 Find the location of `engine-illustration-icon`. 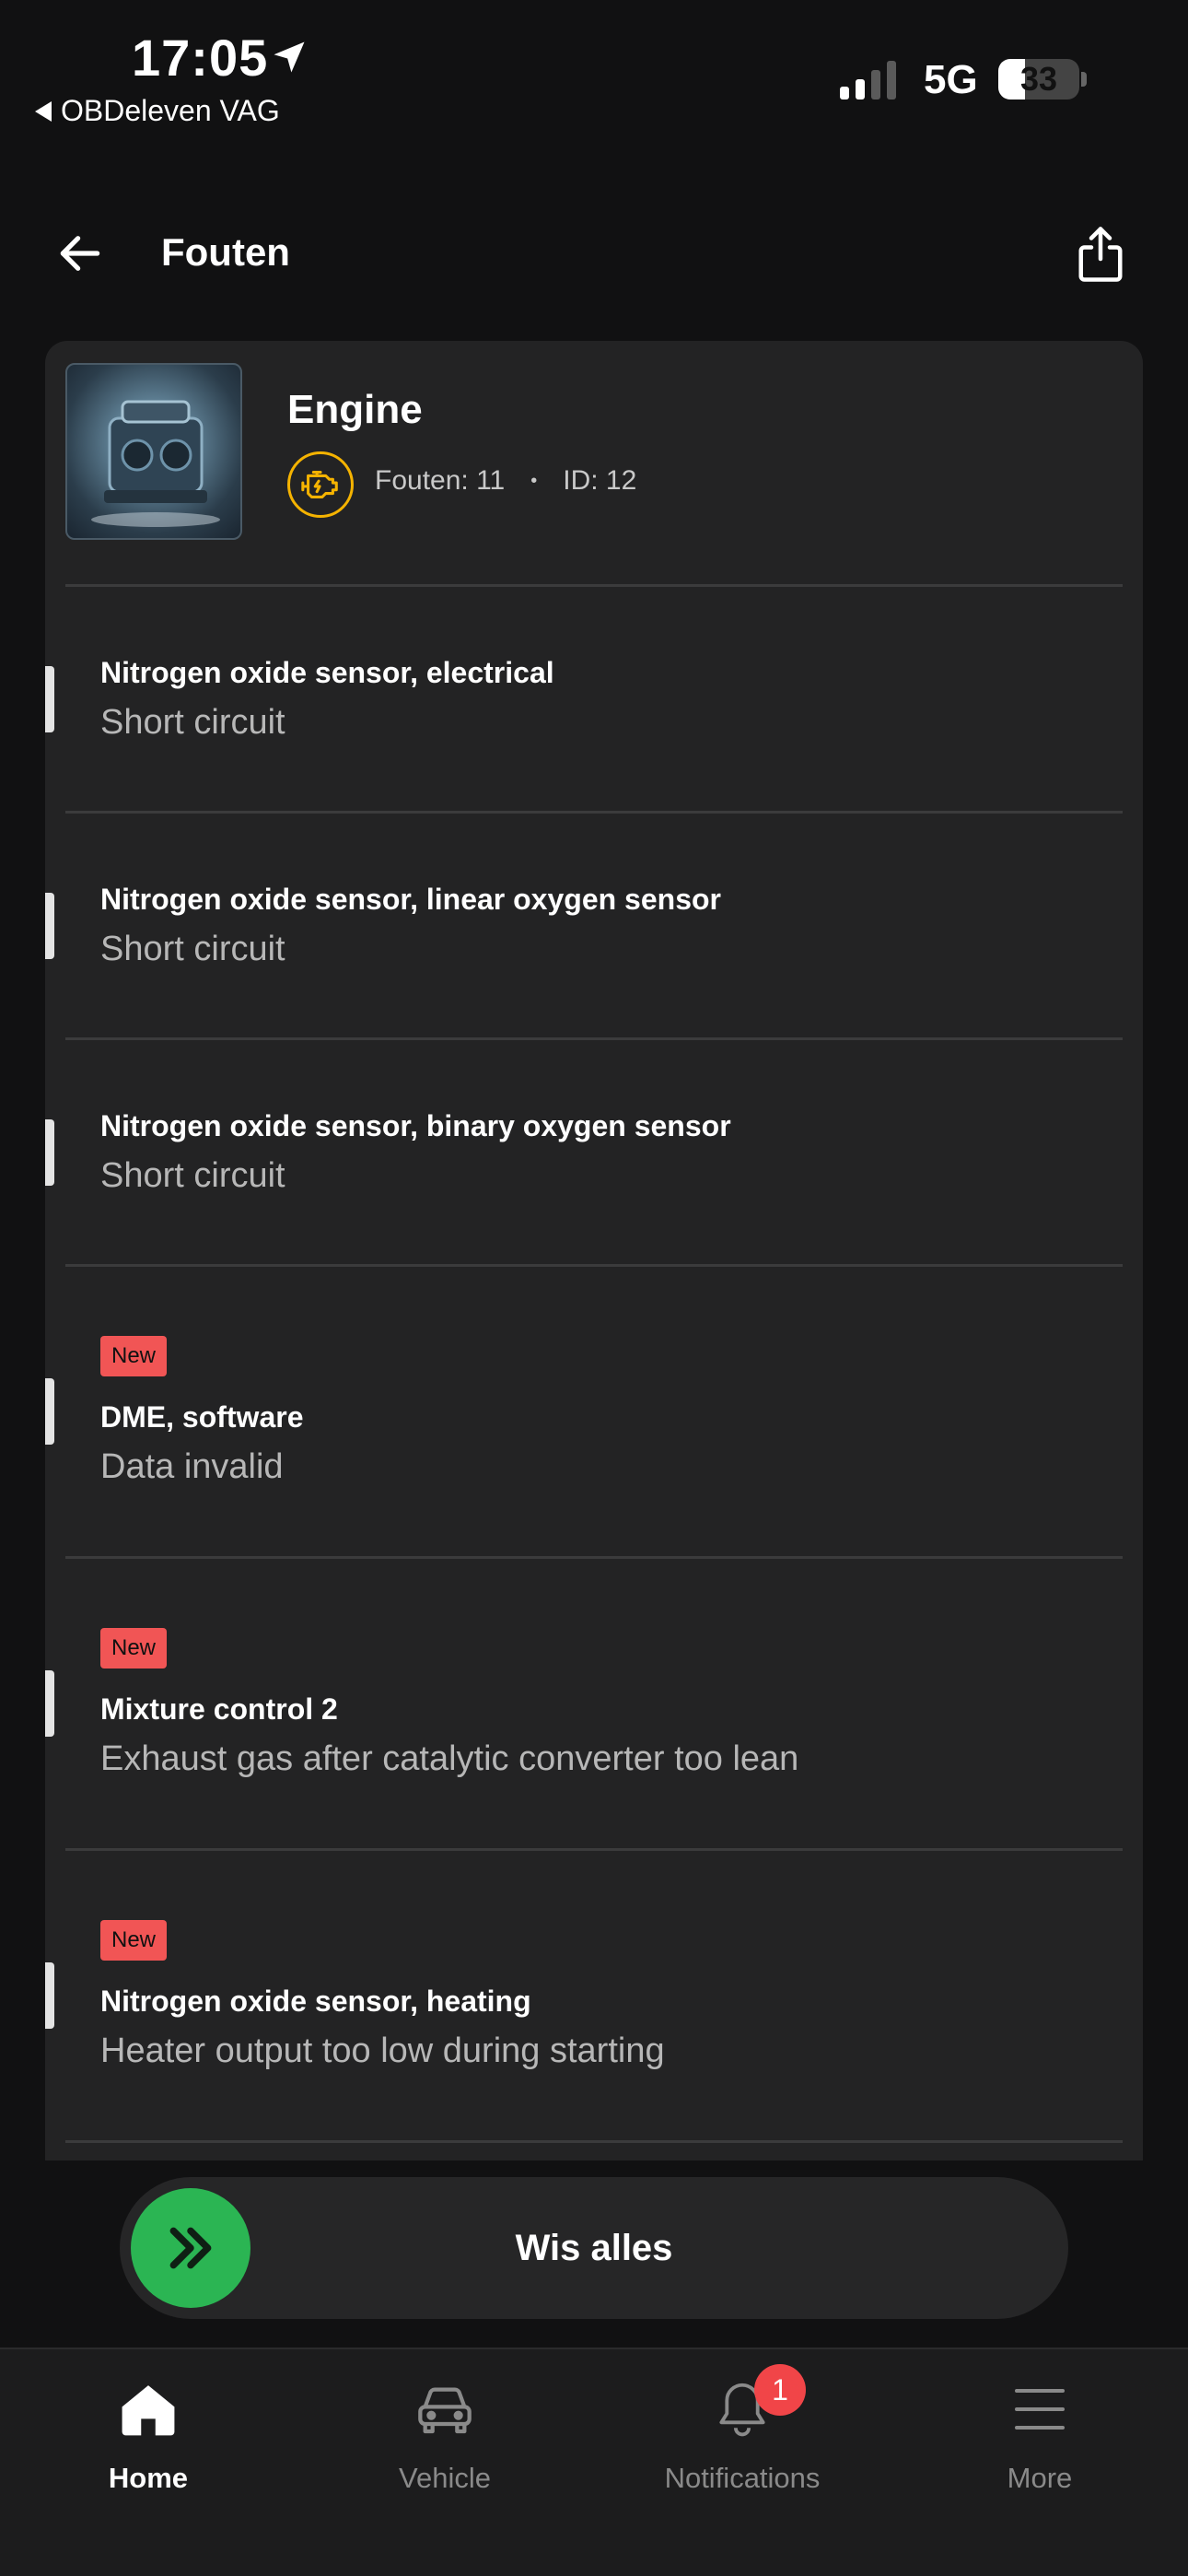

engine-illustration-icon is located at coordinates (155, 463).